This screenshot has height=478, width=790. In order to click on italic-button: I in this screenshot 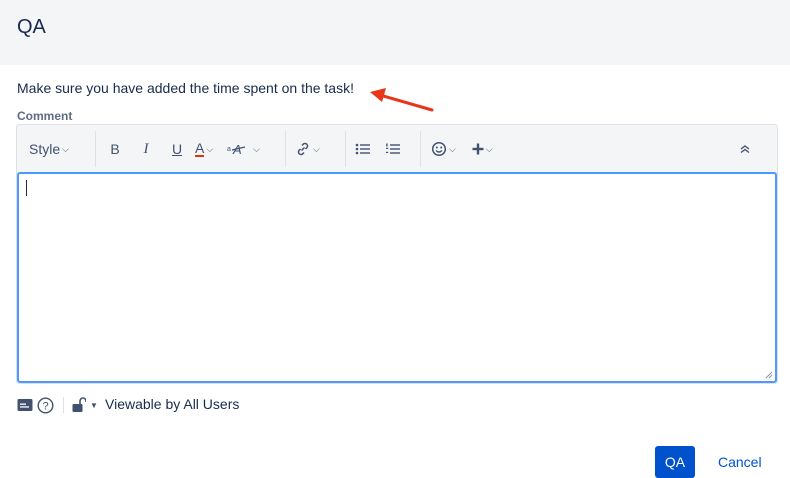, I will do `click(146, 149)`.